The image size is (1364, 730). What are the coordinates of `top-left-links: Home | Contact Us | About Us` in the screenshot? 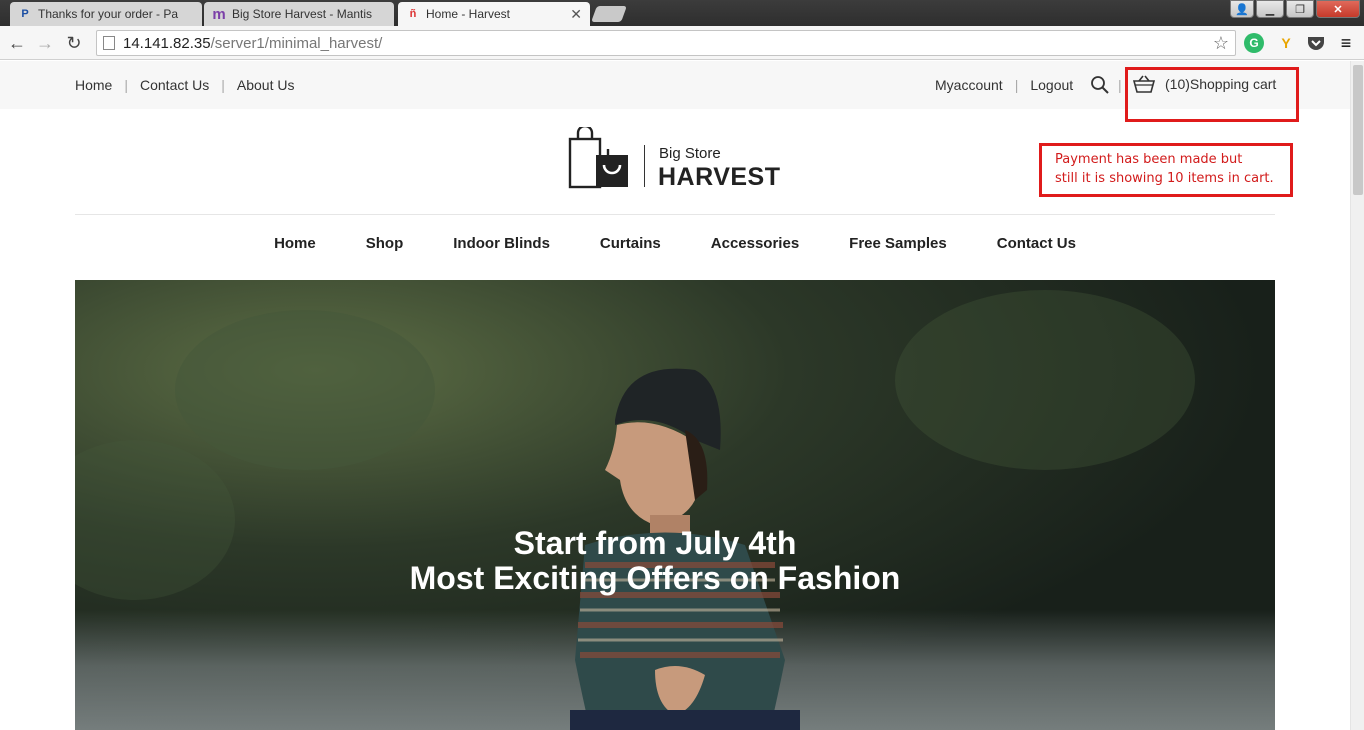 It's located at (184, 85).